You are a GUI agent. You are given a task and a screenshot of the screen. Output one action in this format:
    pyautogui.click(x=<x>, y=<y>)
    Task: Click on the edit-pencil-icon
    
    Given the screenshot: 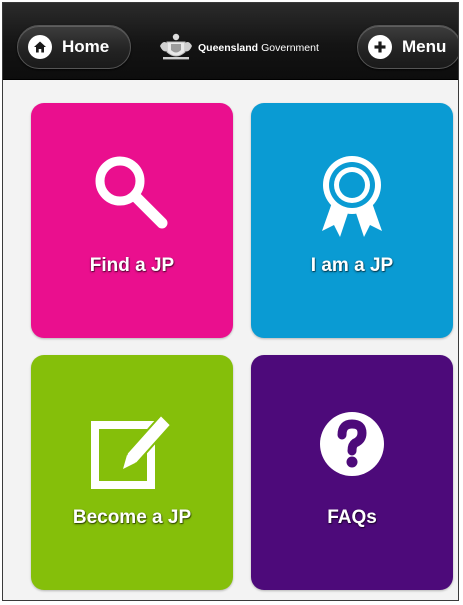 What is the action you would take?
    pyautogui.click(x=132, y=451)
    